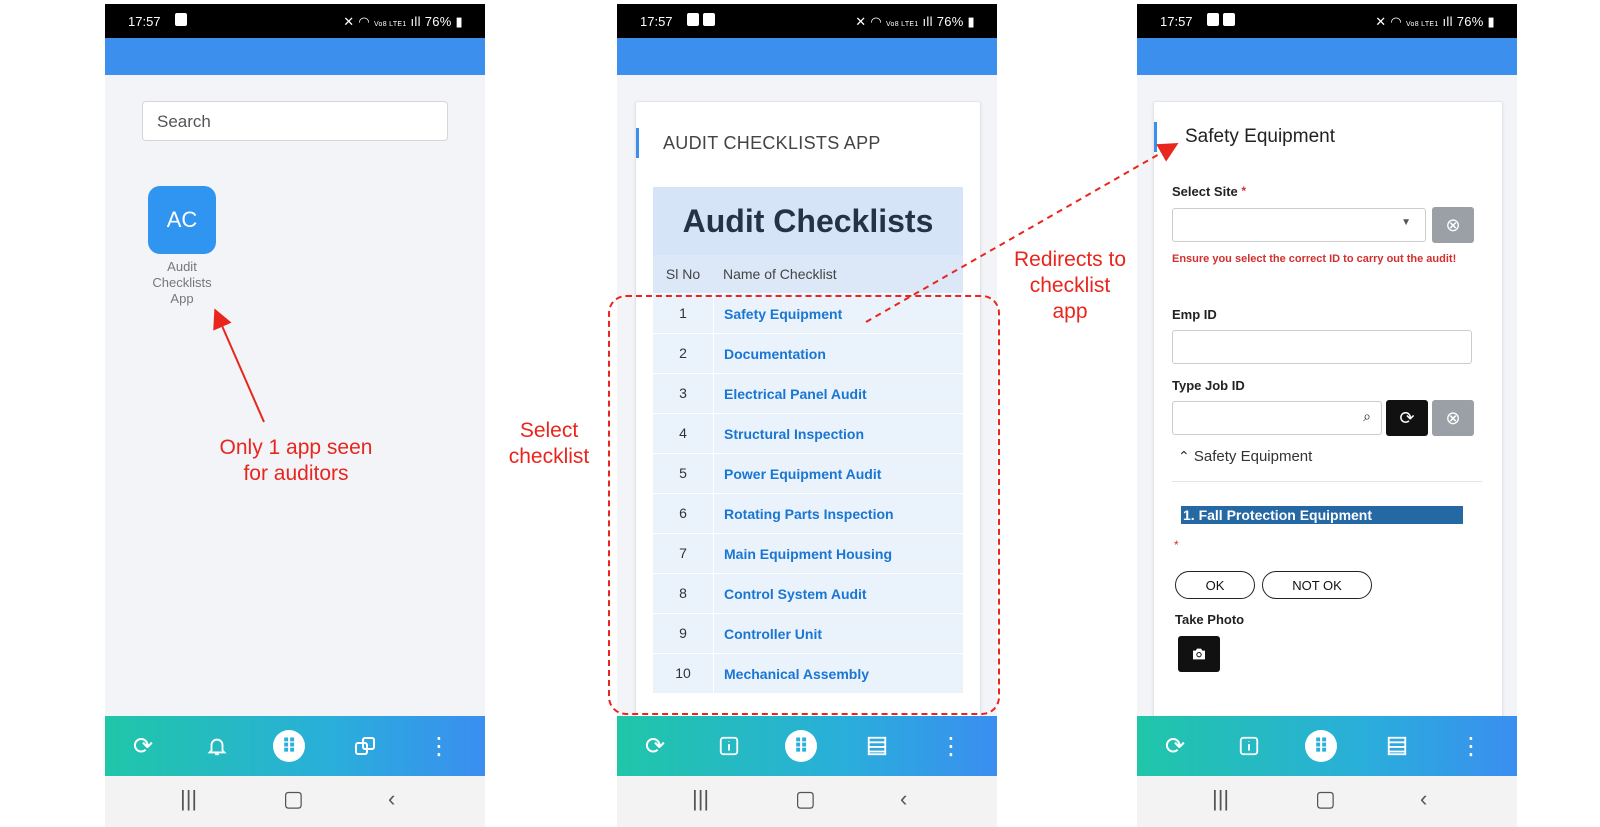 This screenshot has width=1600, height=827. Describe the element at coordinates (296, 460) in the screenshot. I see `annotation-only-one-app: Only 1 app seen for auditors` at that location.